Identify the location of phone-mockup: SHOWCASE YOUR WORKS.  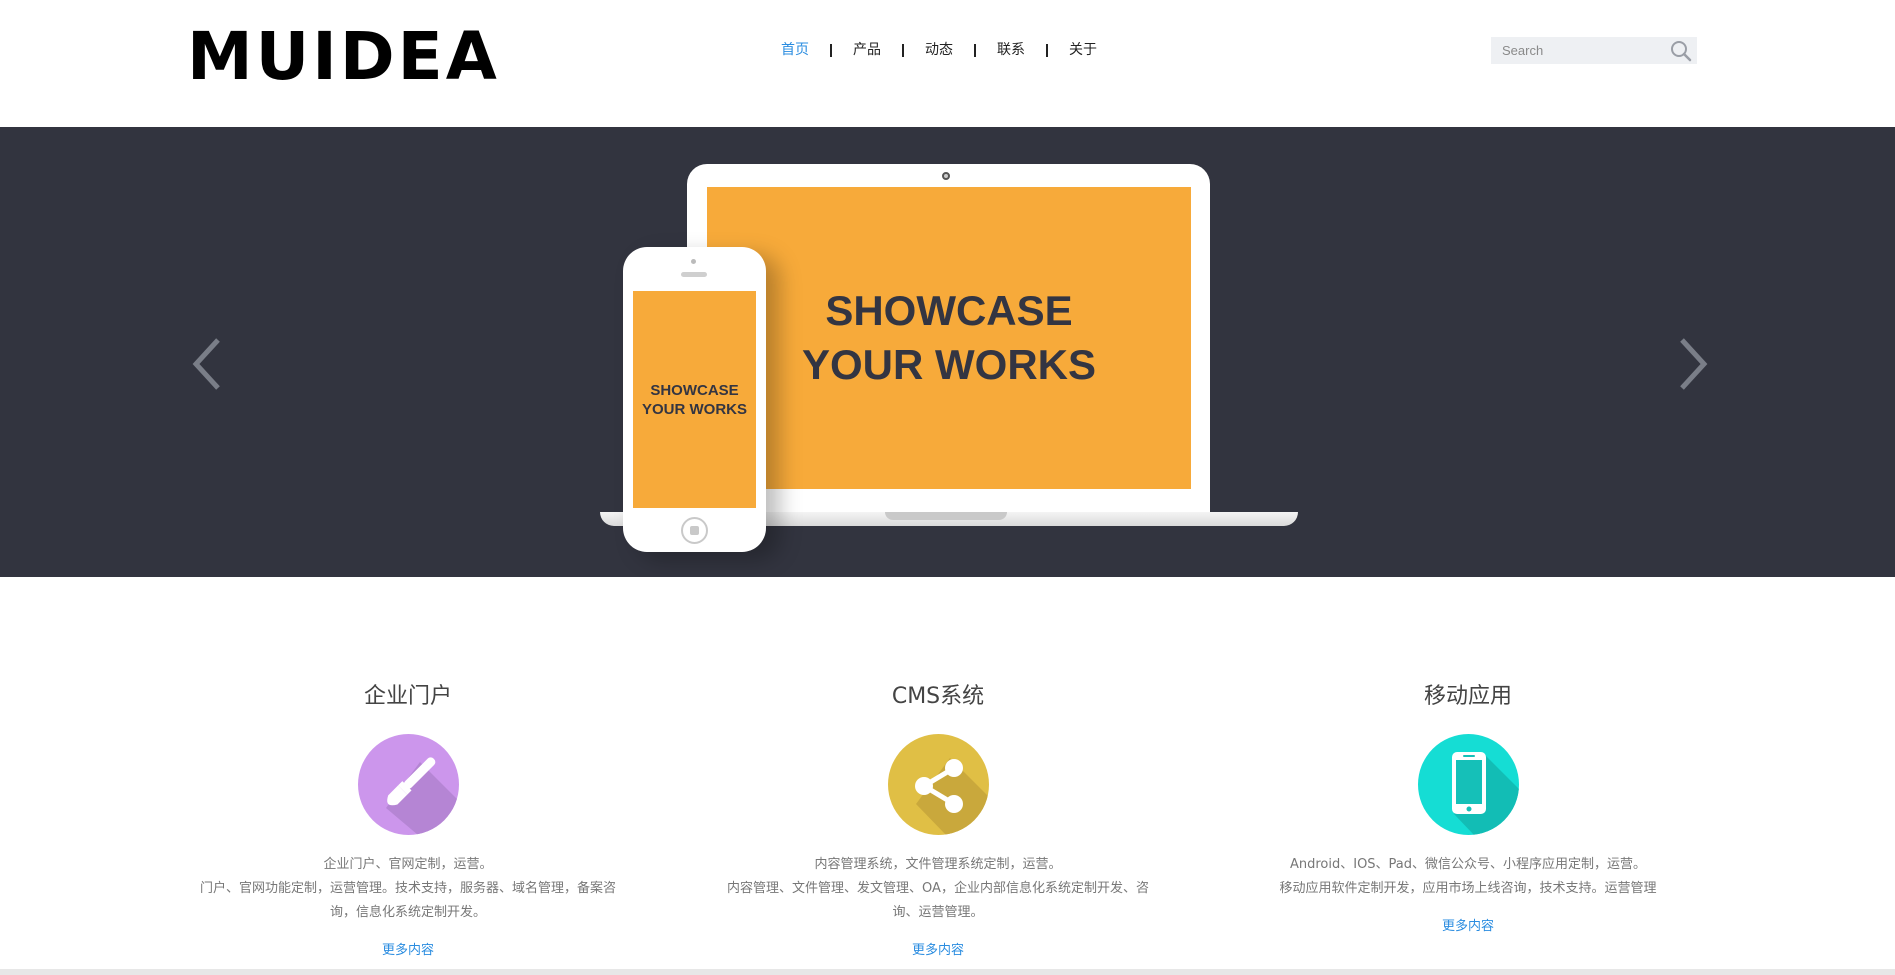
(694, 399).